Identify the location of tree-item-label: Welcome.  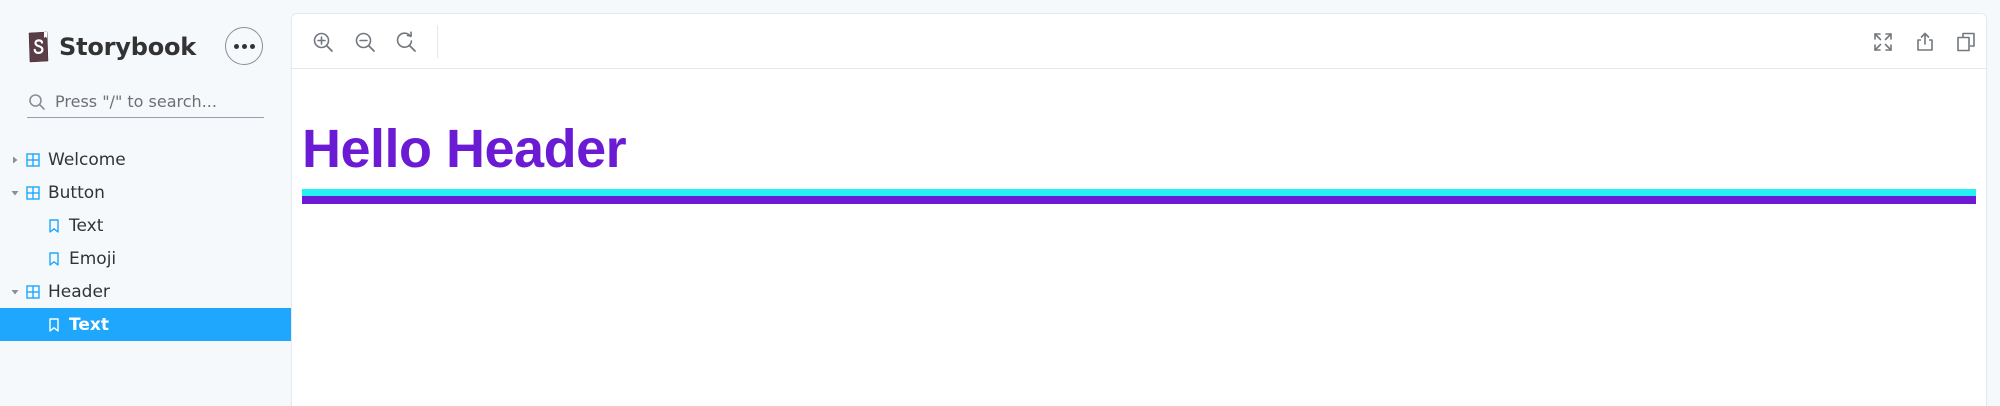
(87, 159).